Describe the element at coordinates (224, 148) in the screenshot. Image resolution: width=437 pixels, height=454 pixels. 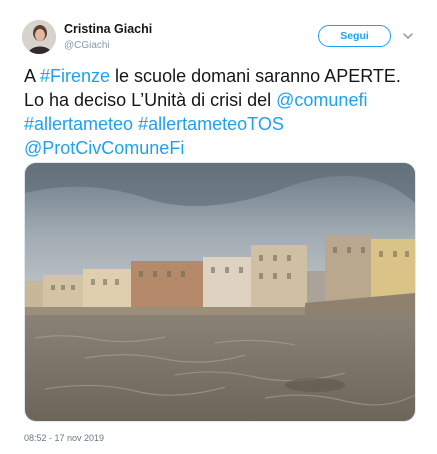
I see `tweet-line-4: @ProtCivComuneFi` at that location.